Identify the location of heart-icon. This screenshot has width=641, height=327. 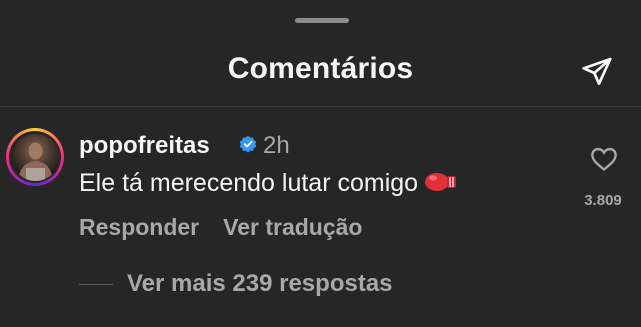
(604, 159).